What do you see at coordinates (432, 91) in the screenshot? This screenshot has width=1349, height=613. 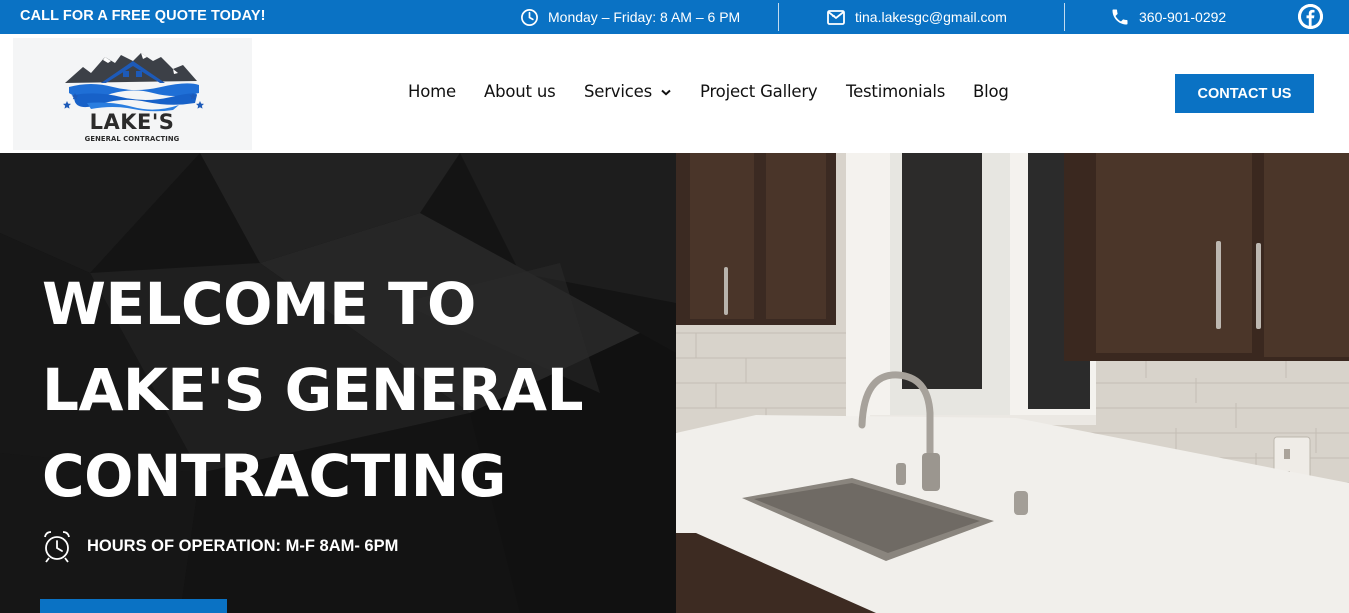 I see `nav-item-home: Home` at bounding box center [432, 91].